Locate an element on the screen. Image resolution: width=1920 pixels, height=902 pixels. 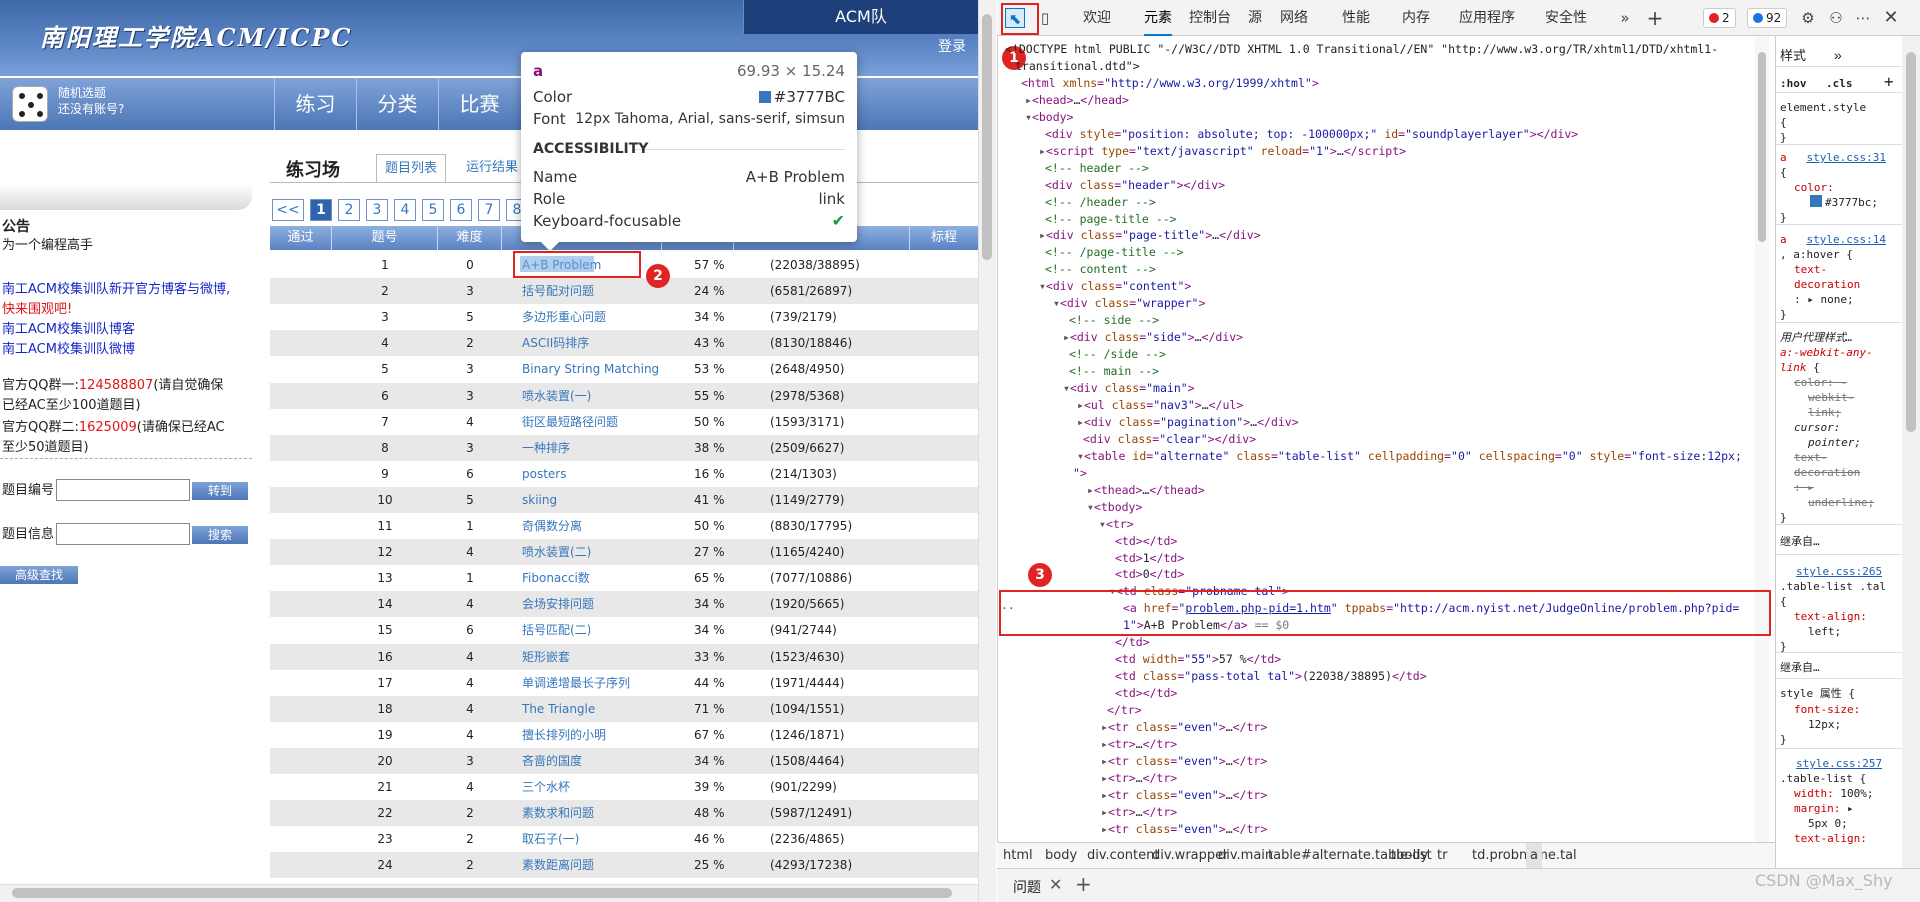
problem-title-link: 一种排序 is located at coordinates (597, 448).